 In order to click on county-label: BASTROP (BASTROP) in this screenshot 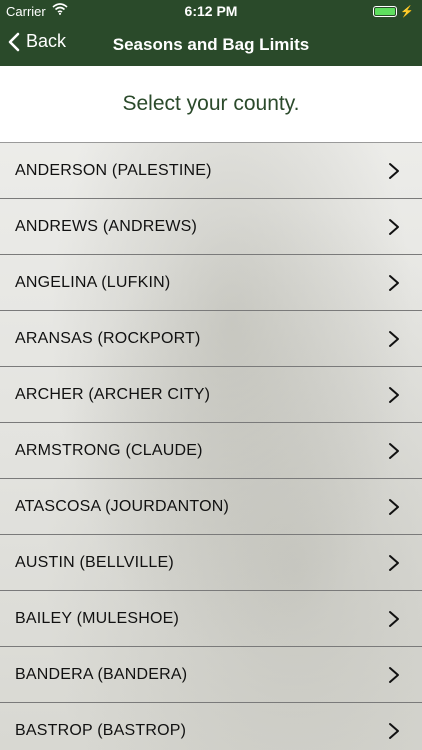, I will do `click(101, 730)`.